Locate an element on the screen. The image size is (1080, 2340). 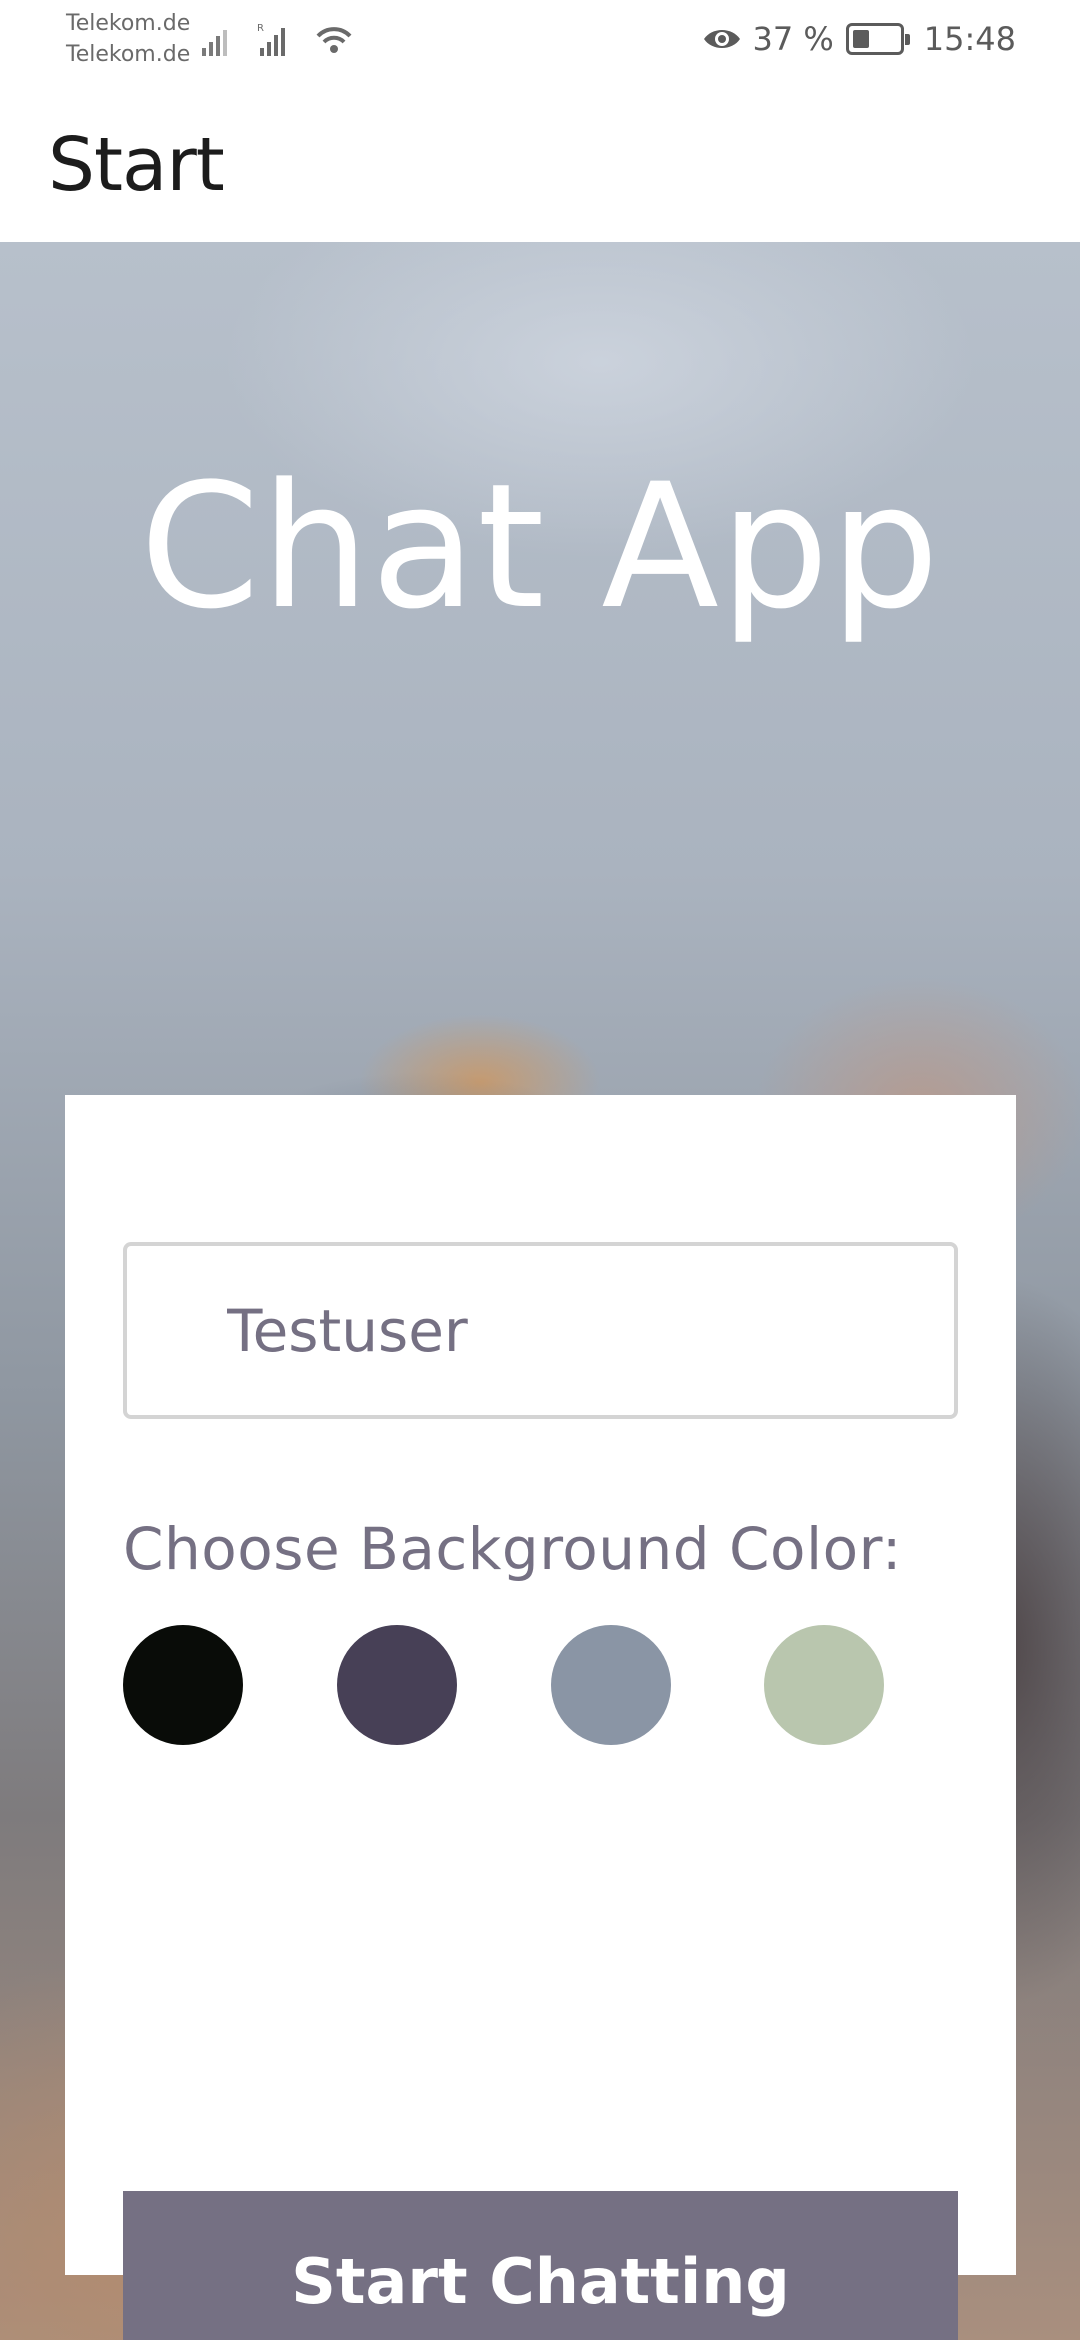
page-title: Start is located at coordinates (136, 165).